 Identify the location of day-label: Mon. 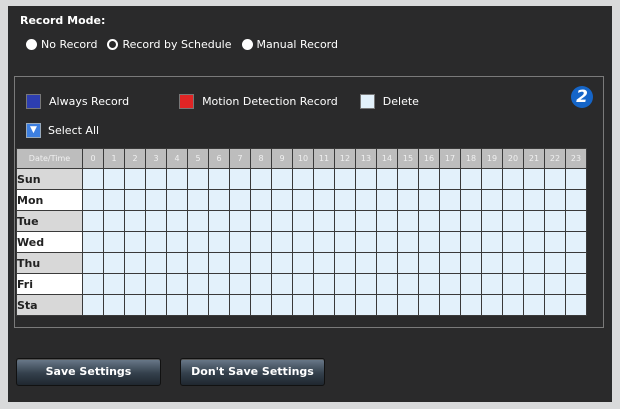
(49, 200).